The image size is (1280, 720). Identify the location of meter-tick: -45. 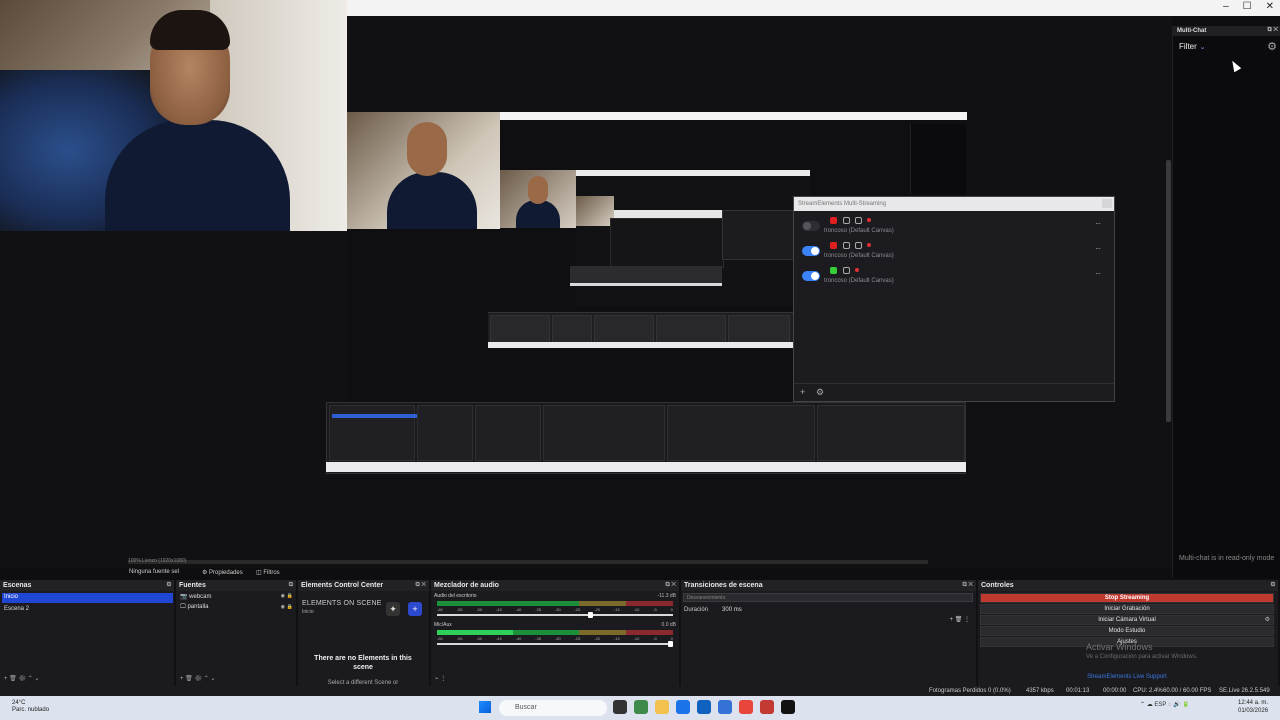
(498, 638).